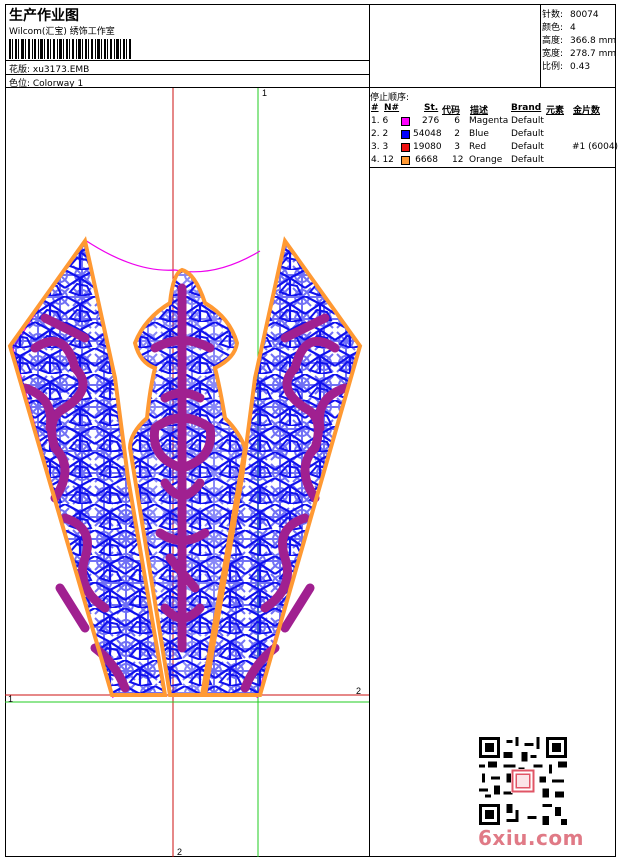 The image size is (620, 860). What do you see at coordinates (457, 121) in the screenshot?
I see `table-row: 1. 6 276 6 Magenta Default` at bounding box center [457, 121].